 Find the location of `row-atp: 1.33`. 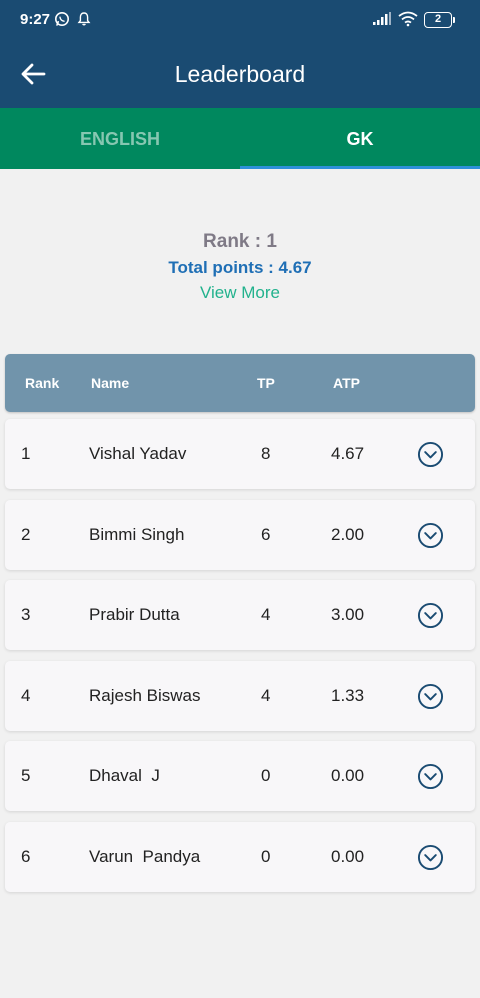

row-atp: 1.33 is located at coordinates (348, 695).